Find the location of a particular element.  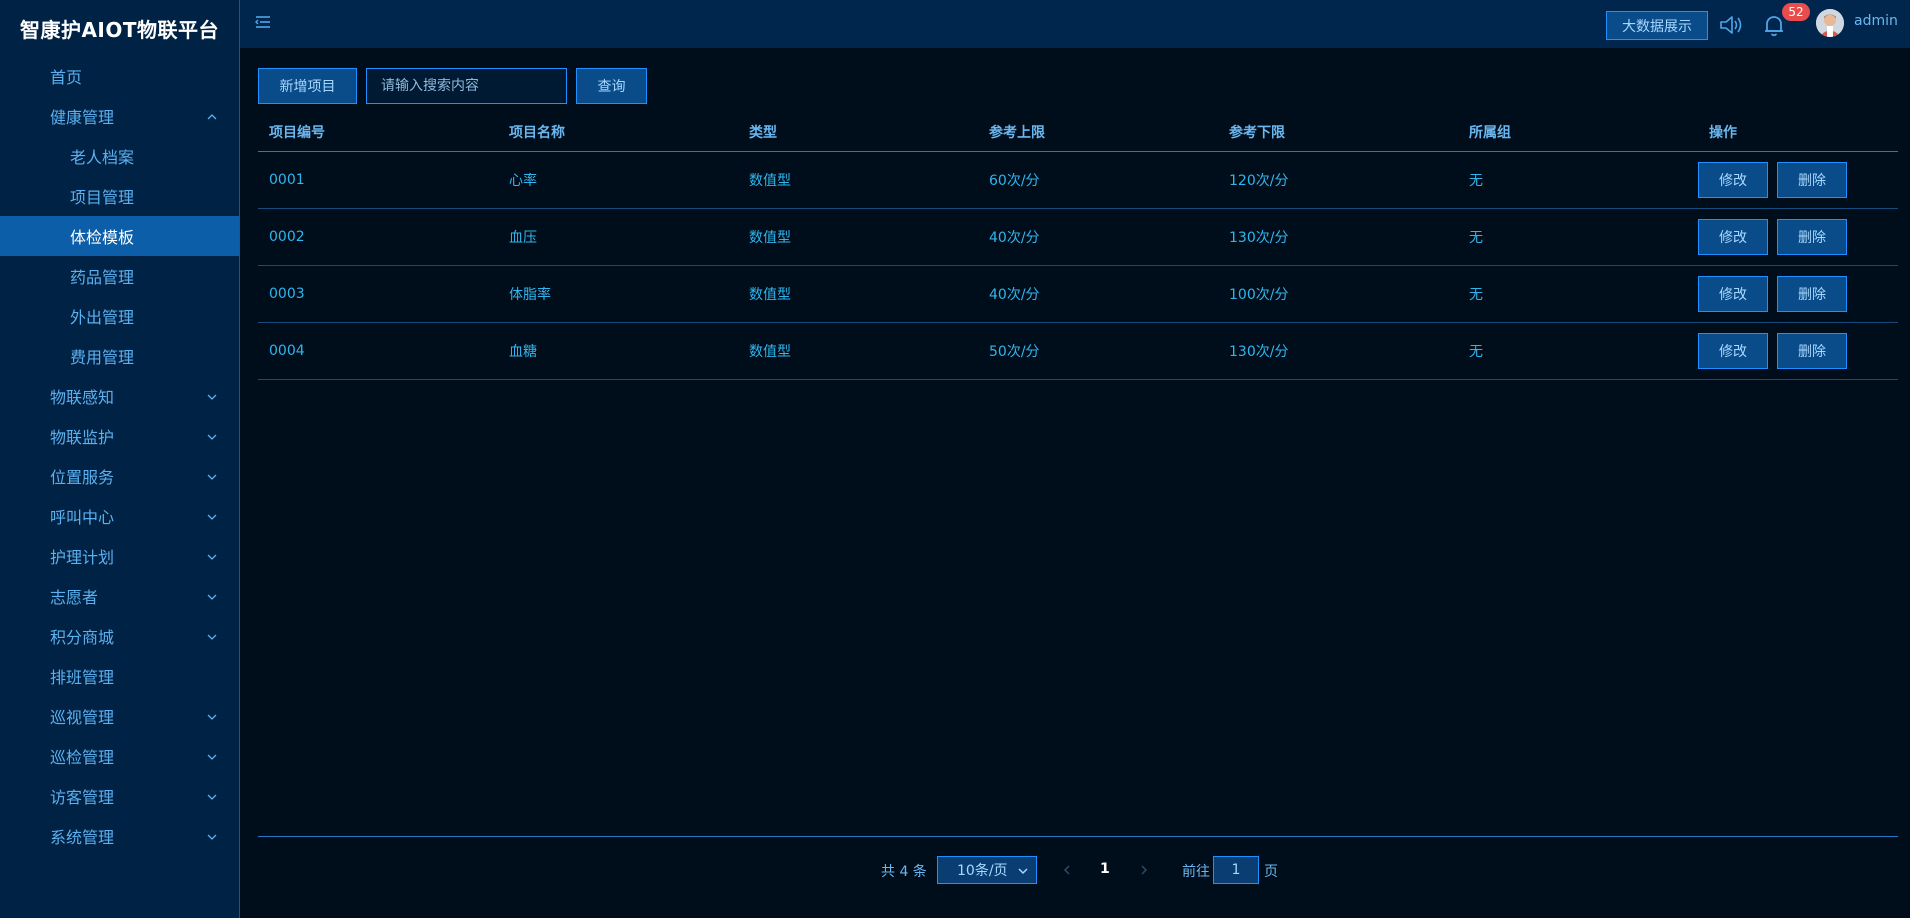

goto-page-input is located at coordinates (1236, 870).